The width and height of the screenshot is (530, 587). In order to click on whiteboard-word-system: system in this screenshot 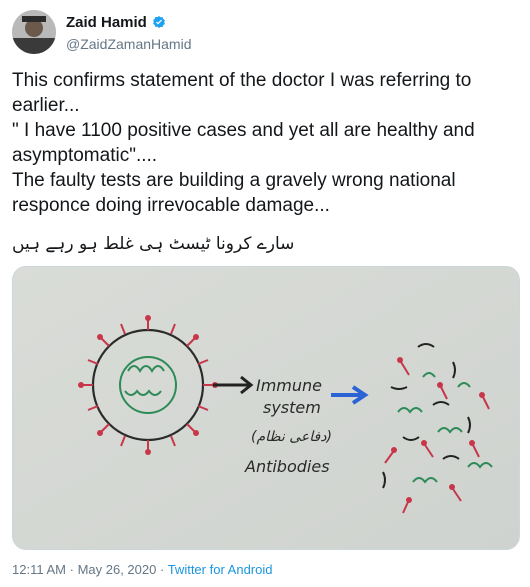, I will do `click(292, 407)`.